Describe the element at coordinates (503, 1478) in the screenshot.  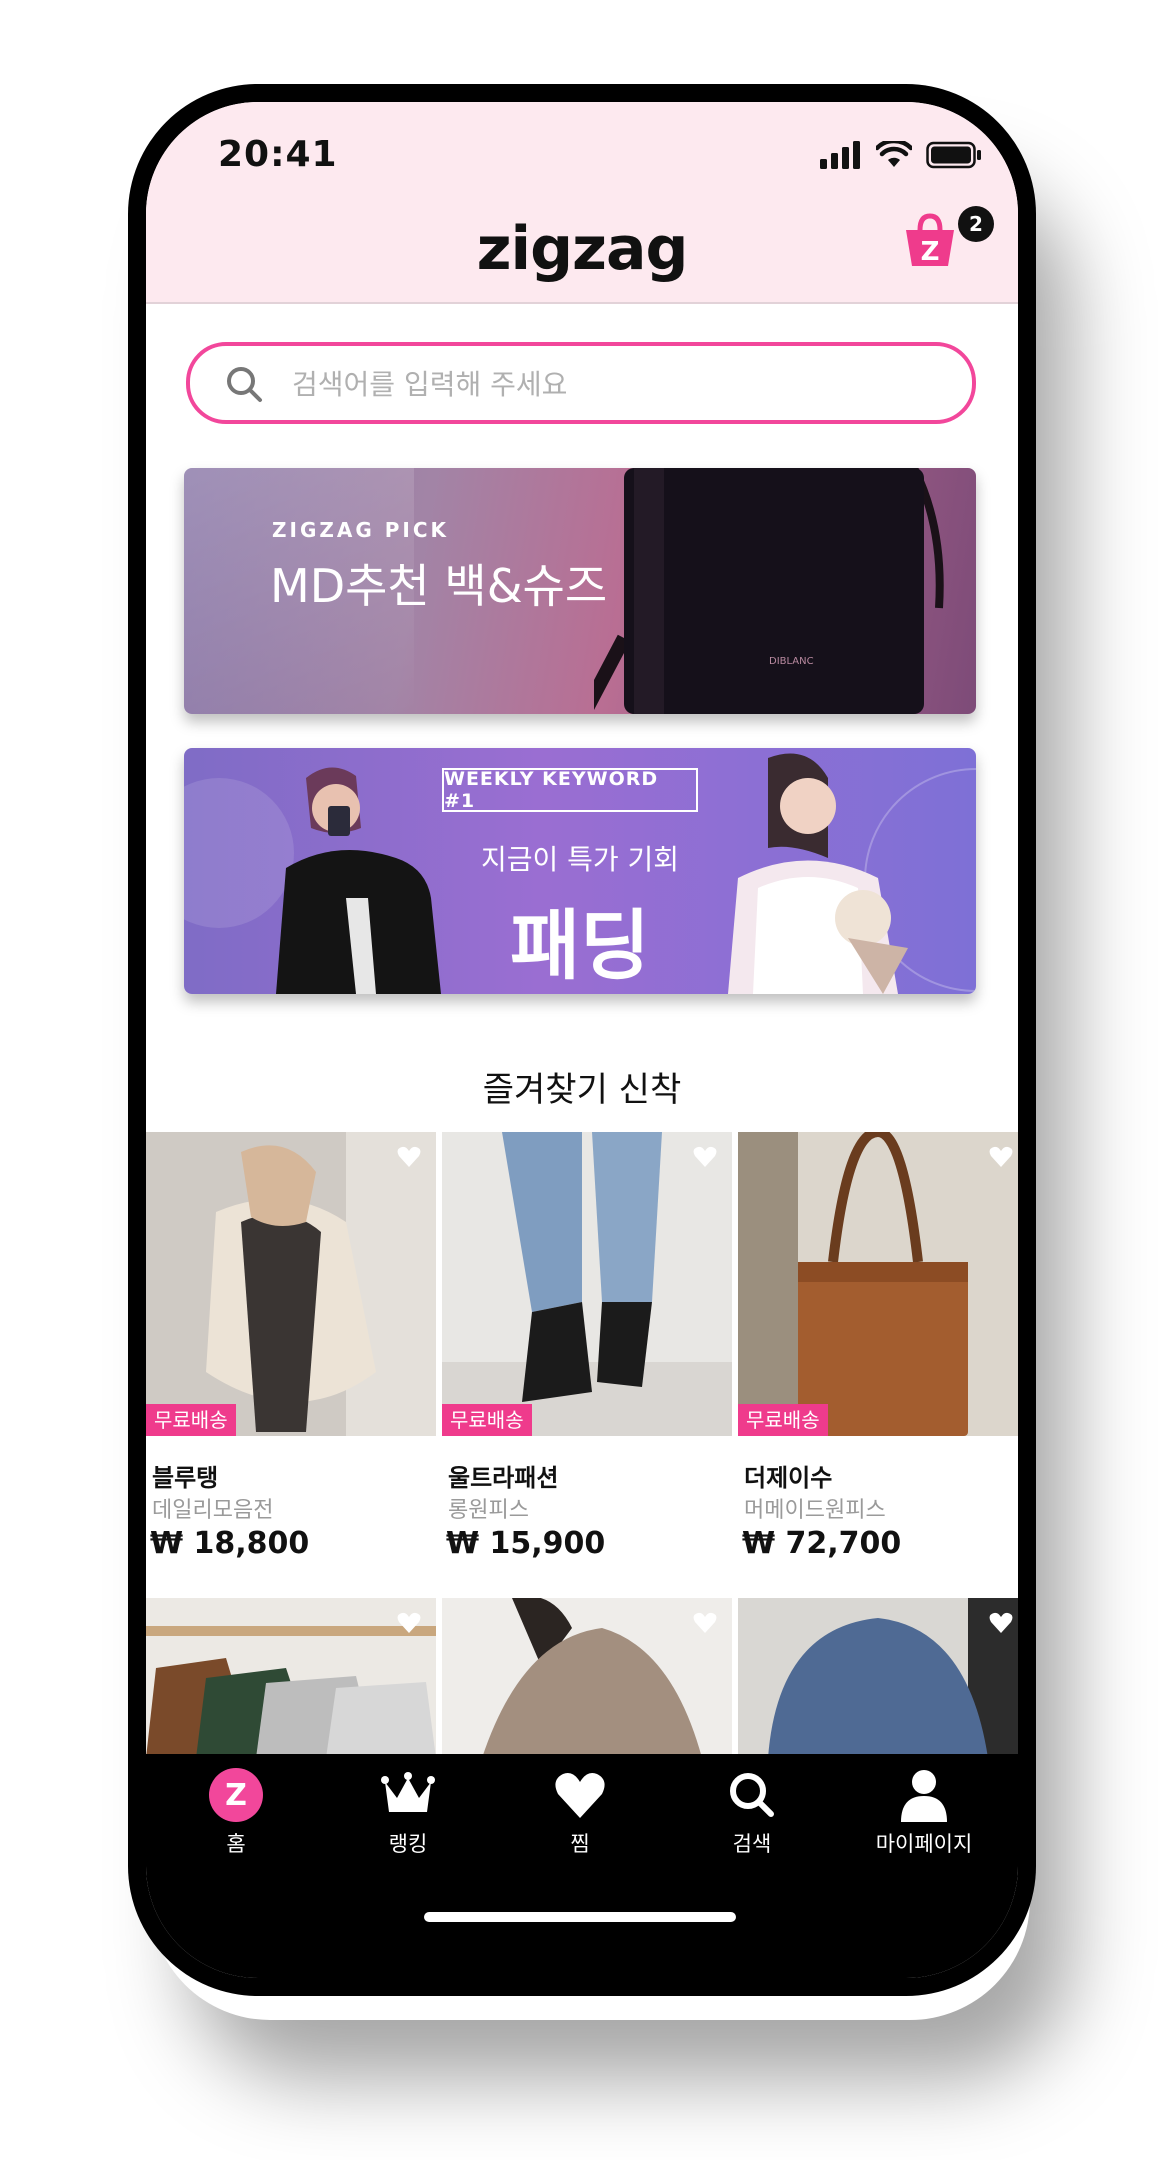
I see `product-shop: 울트라패션` at that location.